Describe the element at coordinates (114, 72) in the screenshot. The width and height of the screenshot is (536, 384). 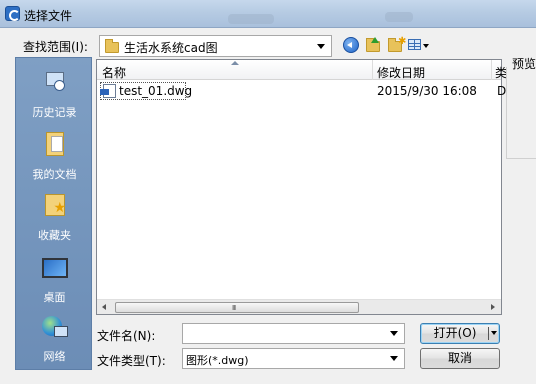
I see `column-header-name: 名称` at that location.